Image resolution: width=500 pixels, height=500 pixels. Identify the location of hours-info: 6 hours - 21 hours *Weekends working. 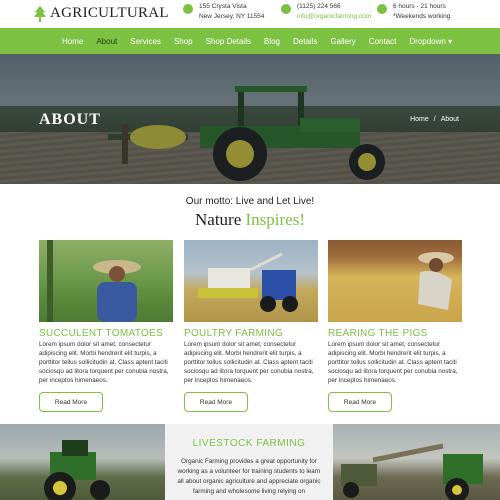
(413, 12).